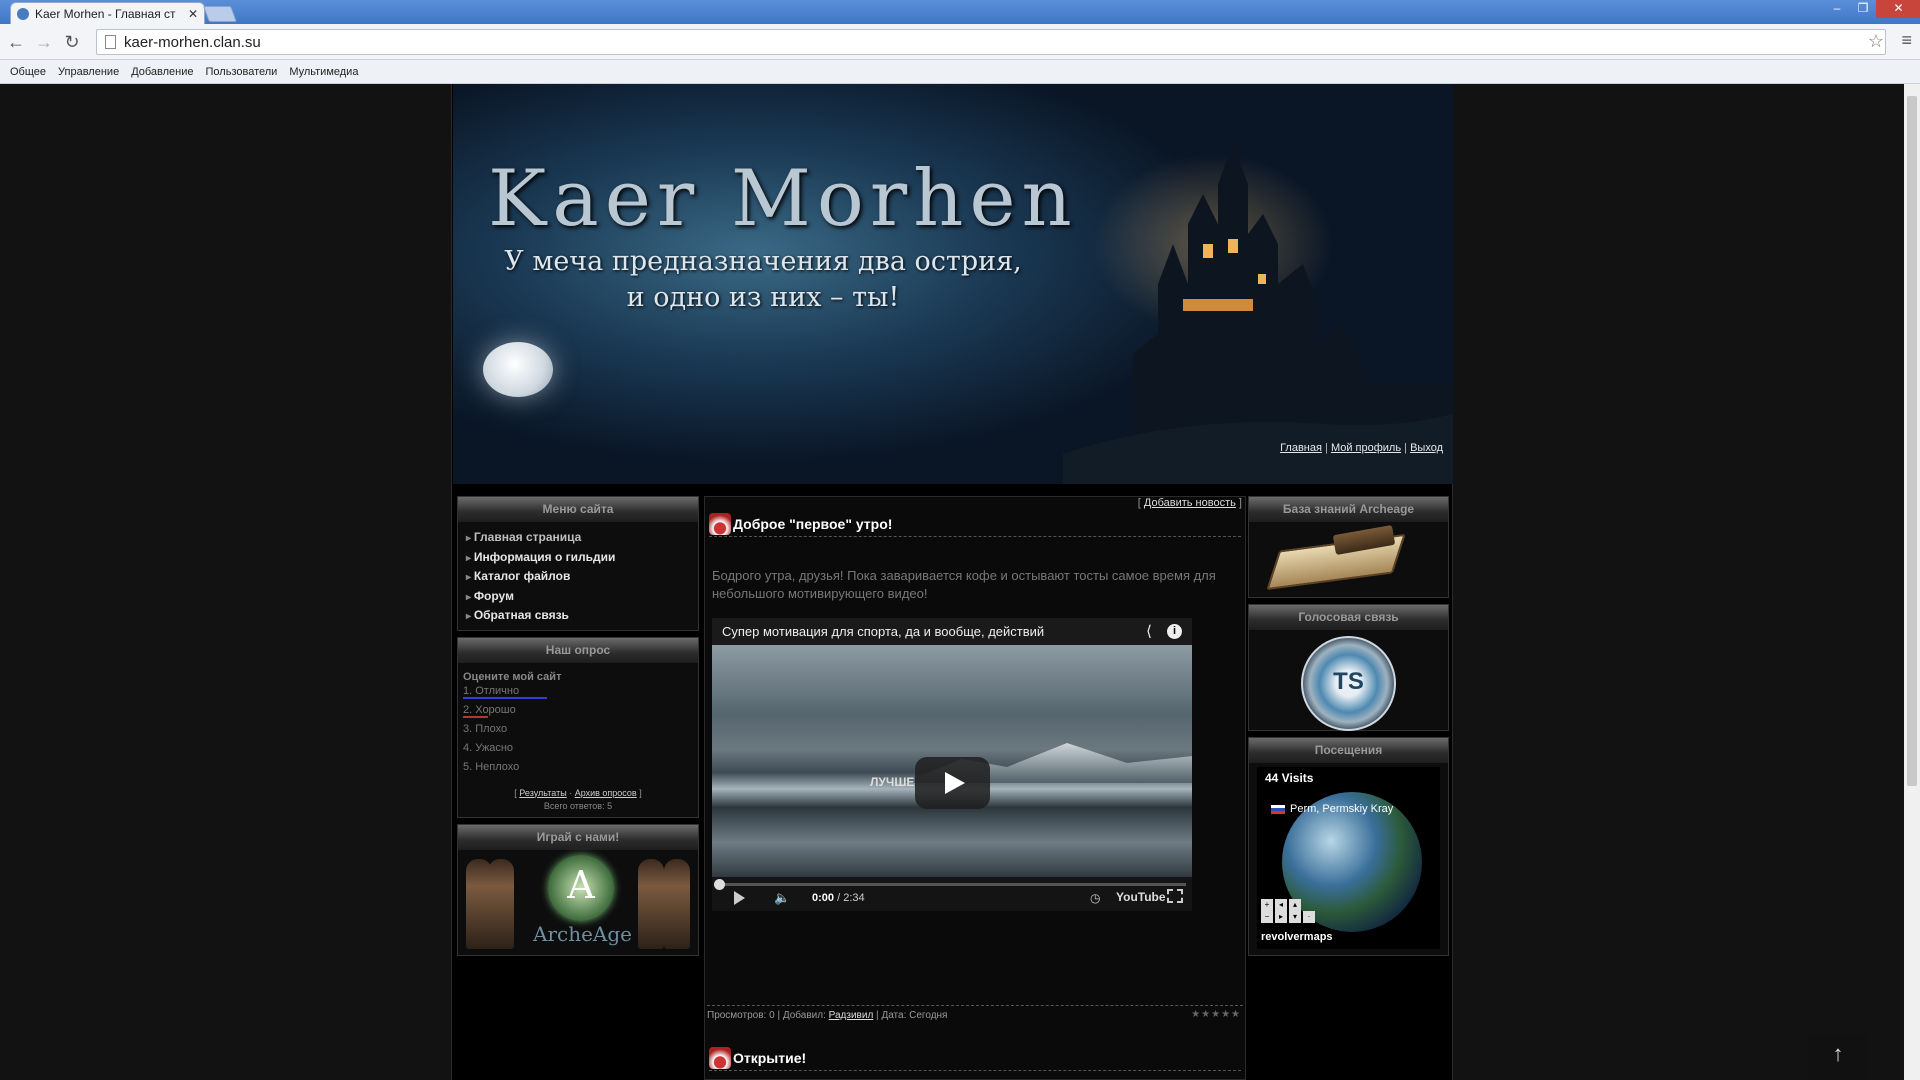  Describe the element at coordinates (518, 369) in the screenshot. I see `moon-image` at that location.